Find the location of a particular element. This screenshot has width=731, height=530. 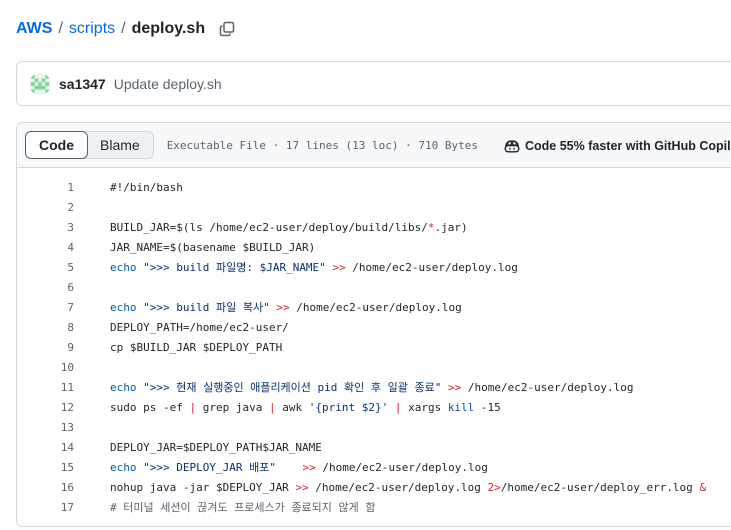

avatar is located at coordinates (40, 83).